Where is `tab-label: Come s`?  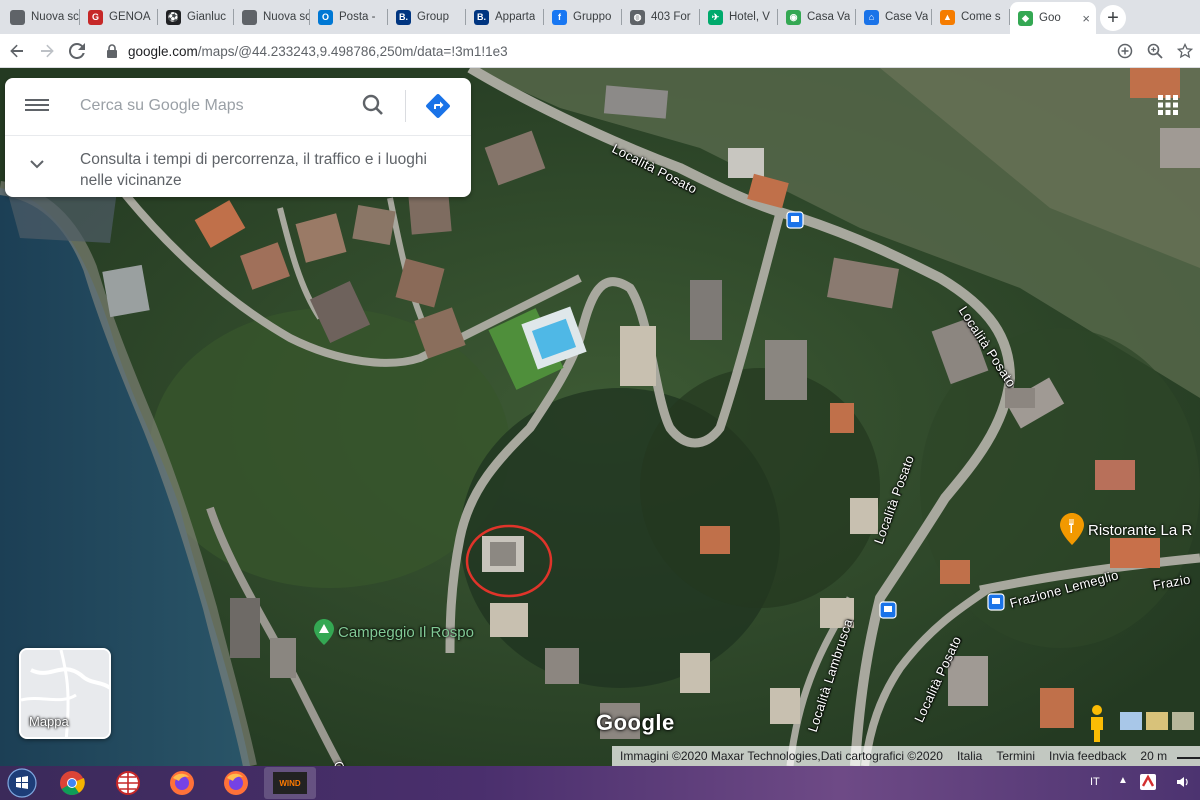 tab-label: Come s is located at coordinates (981, 17).